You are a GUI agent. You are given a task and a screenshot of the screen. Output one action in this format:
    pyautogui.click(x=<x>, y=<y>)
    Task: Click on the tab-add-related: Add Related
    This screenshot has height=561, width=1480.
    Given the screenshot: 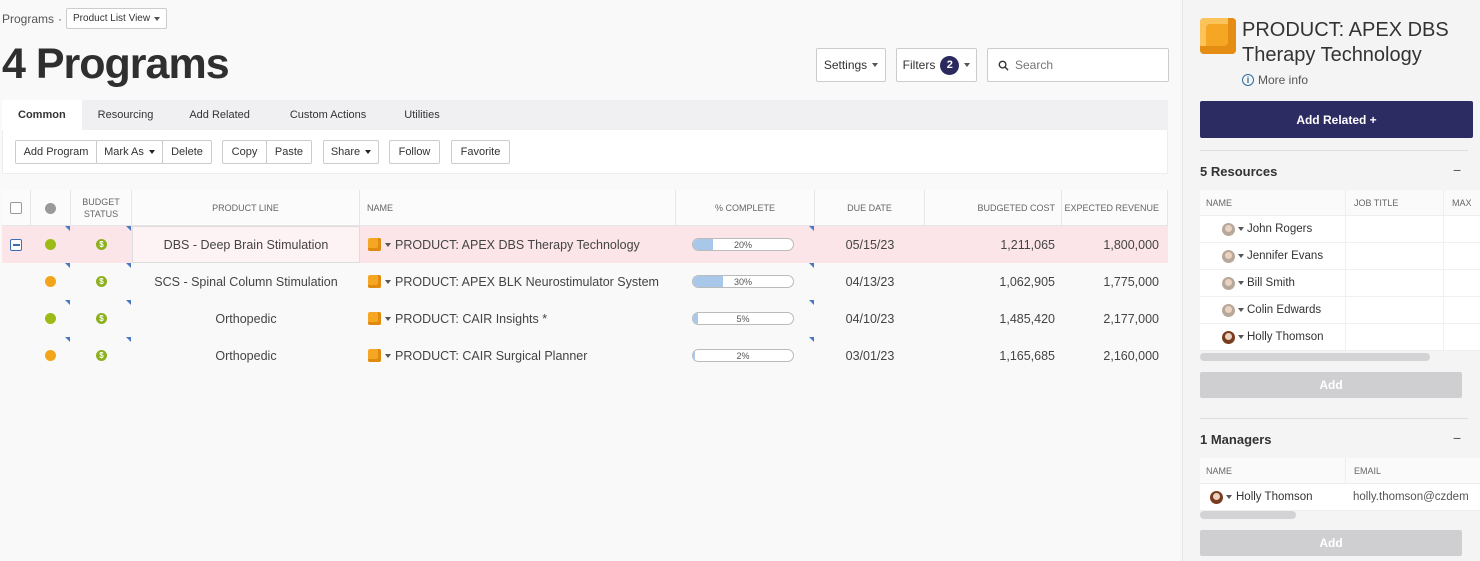 What is the action you would take?
    pyautogui.click(x=219, y=115)
    